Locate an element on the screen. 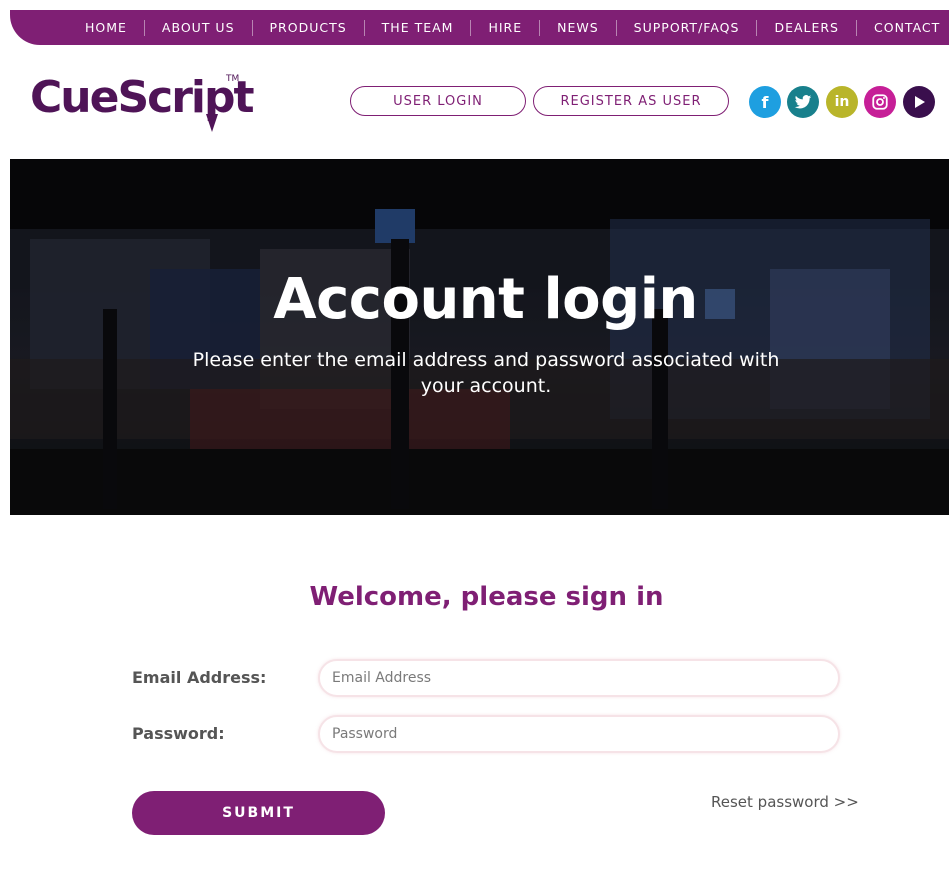 Image resolution: width=949 pixels, height=879 pixels. speech-bubble-tail-icon is located at coordinates (212, 123).